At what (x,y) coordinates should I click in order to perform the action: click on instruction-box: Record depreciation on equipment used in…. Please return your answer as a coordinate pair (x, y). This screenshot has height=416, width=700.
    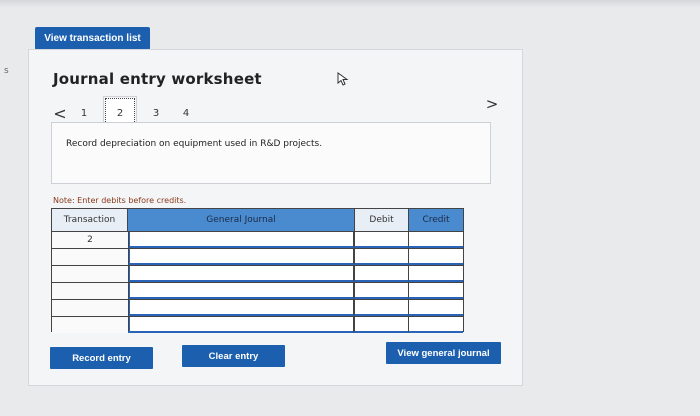
    Looking at the image, I should click on (271, 153).